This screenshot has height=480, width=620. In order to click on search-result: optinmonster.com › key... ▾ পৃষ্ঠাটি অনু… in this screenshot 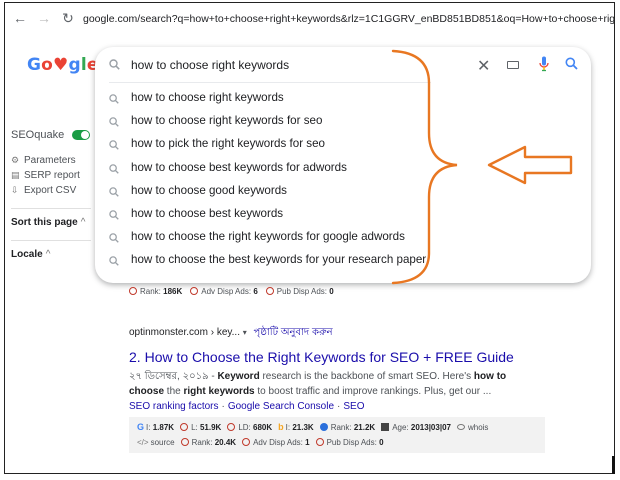, I will do `click(334, 368)`.